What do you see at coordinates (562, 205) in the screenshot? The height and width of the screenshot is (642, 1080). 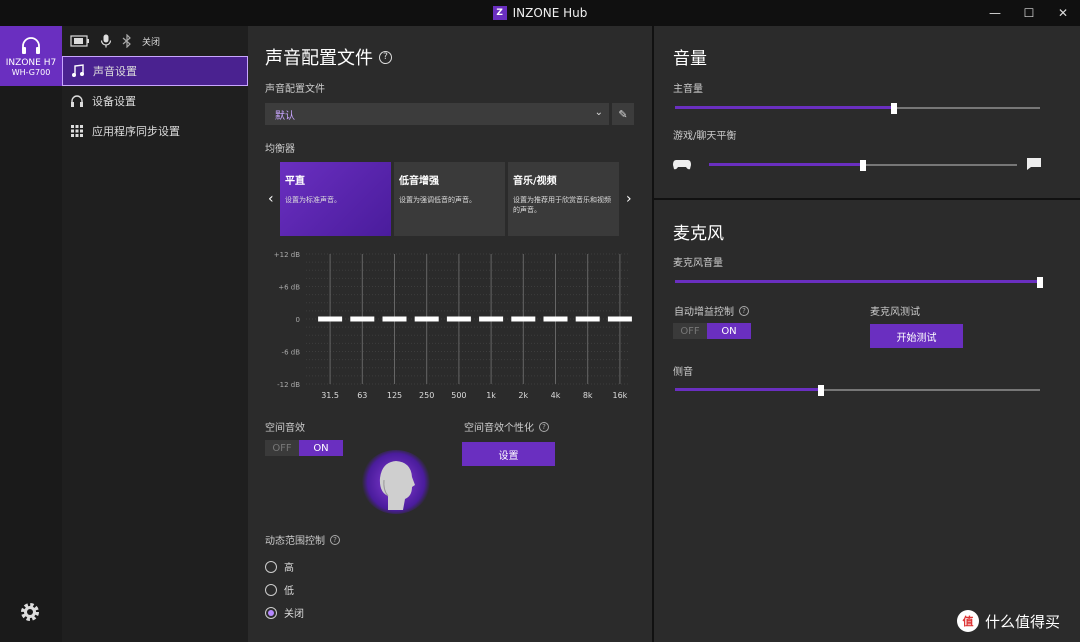 I see `preset-desc: 设置为推荐用于欣赏音乐和视频的声音。` at bounding box center [562, 205].